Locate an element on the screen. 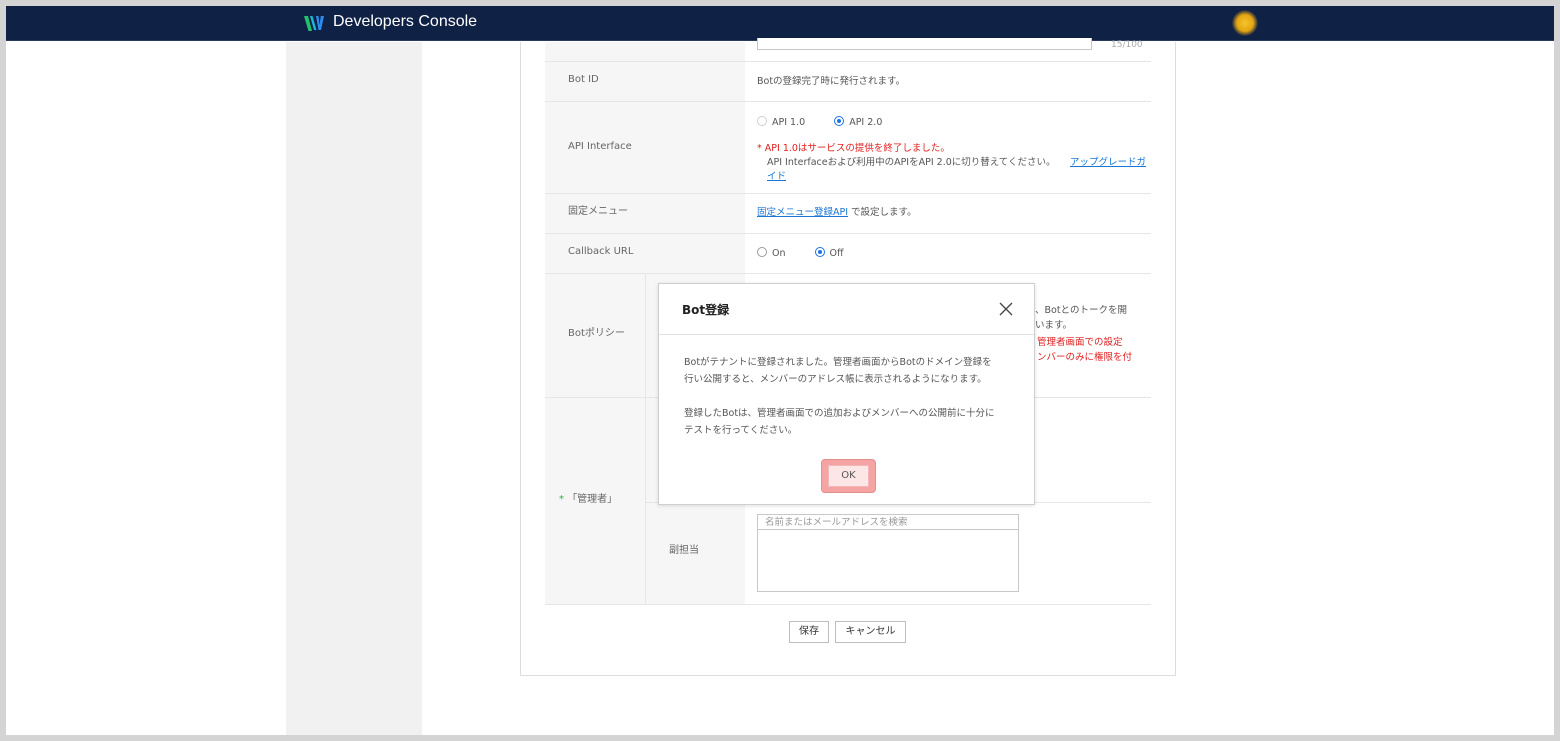 The image size is (1560, 741). radio-callback-on is located at coordinates (762, 252).